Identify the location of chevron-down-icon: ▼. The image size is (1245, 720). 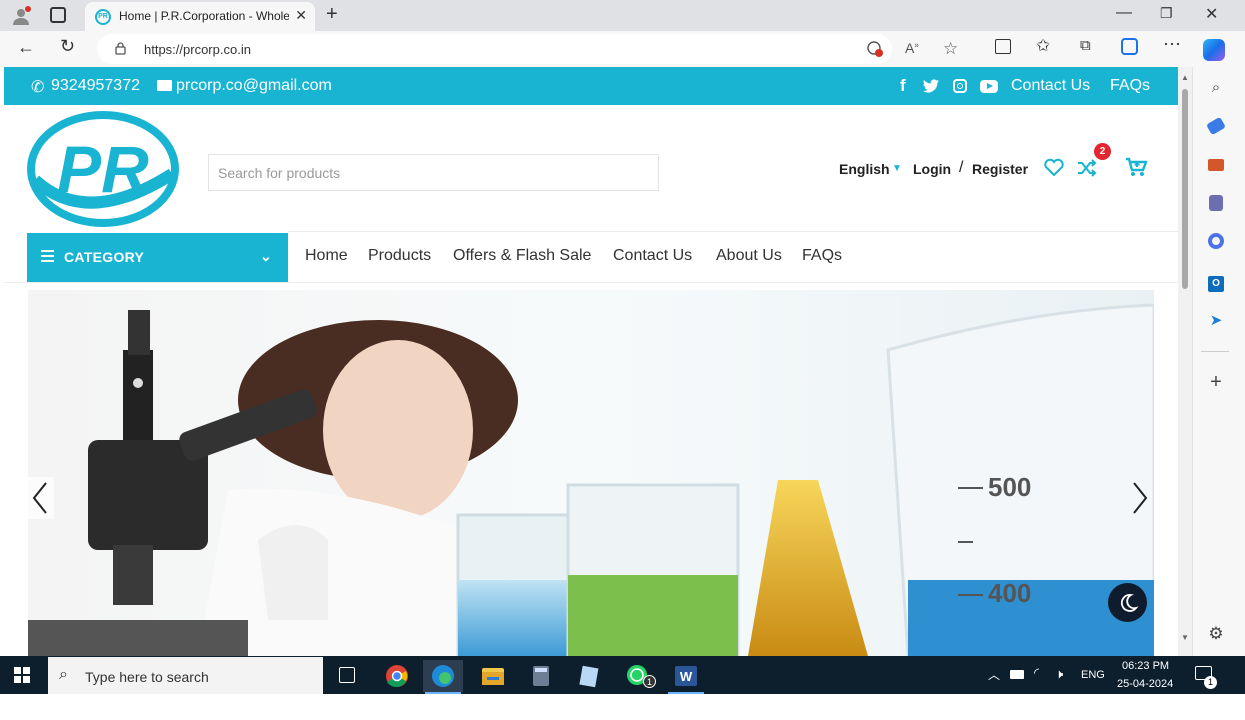
(897, 168).